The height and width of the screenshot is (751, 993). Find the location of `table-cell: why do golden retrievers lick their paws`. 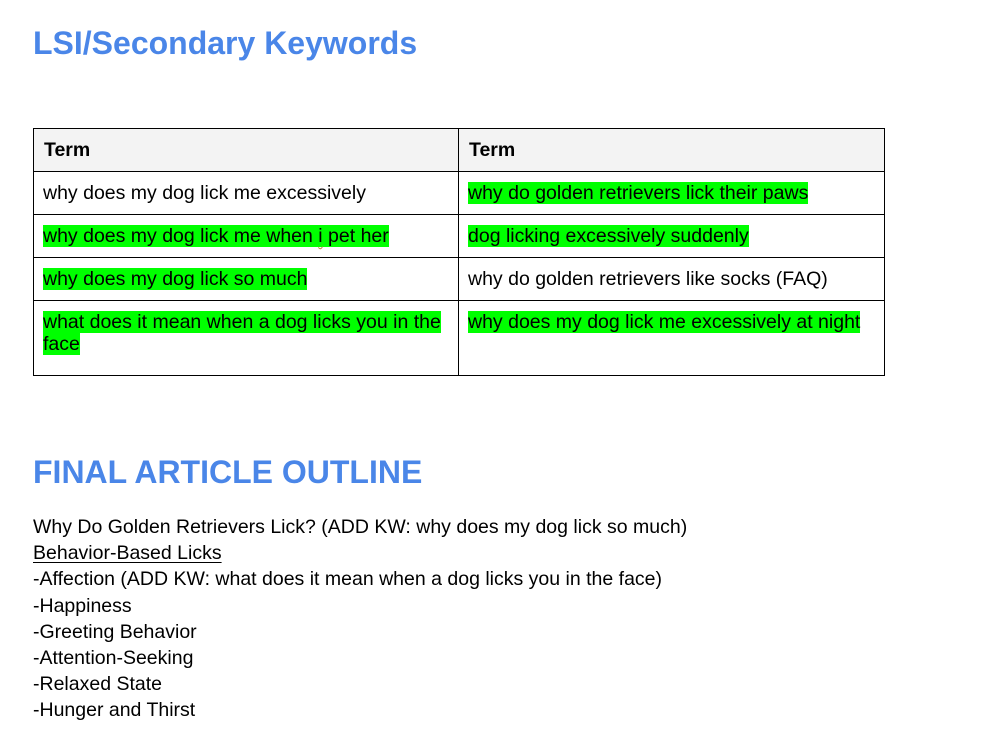

table-cell: why do golden retrievers lick their paws is located at coordinates (671, 193).